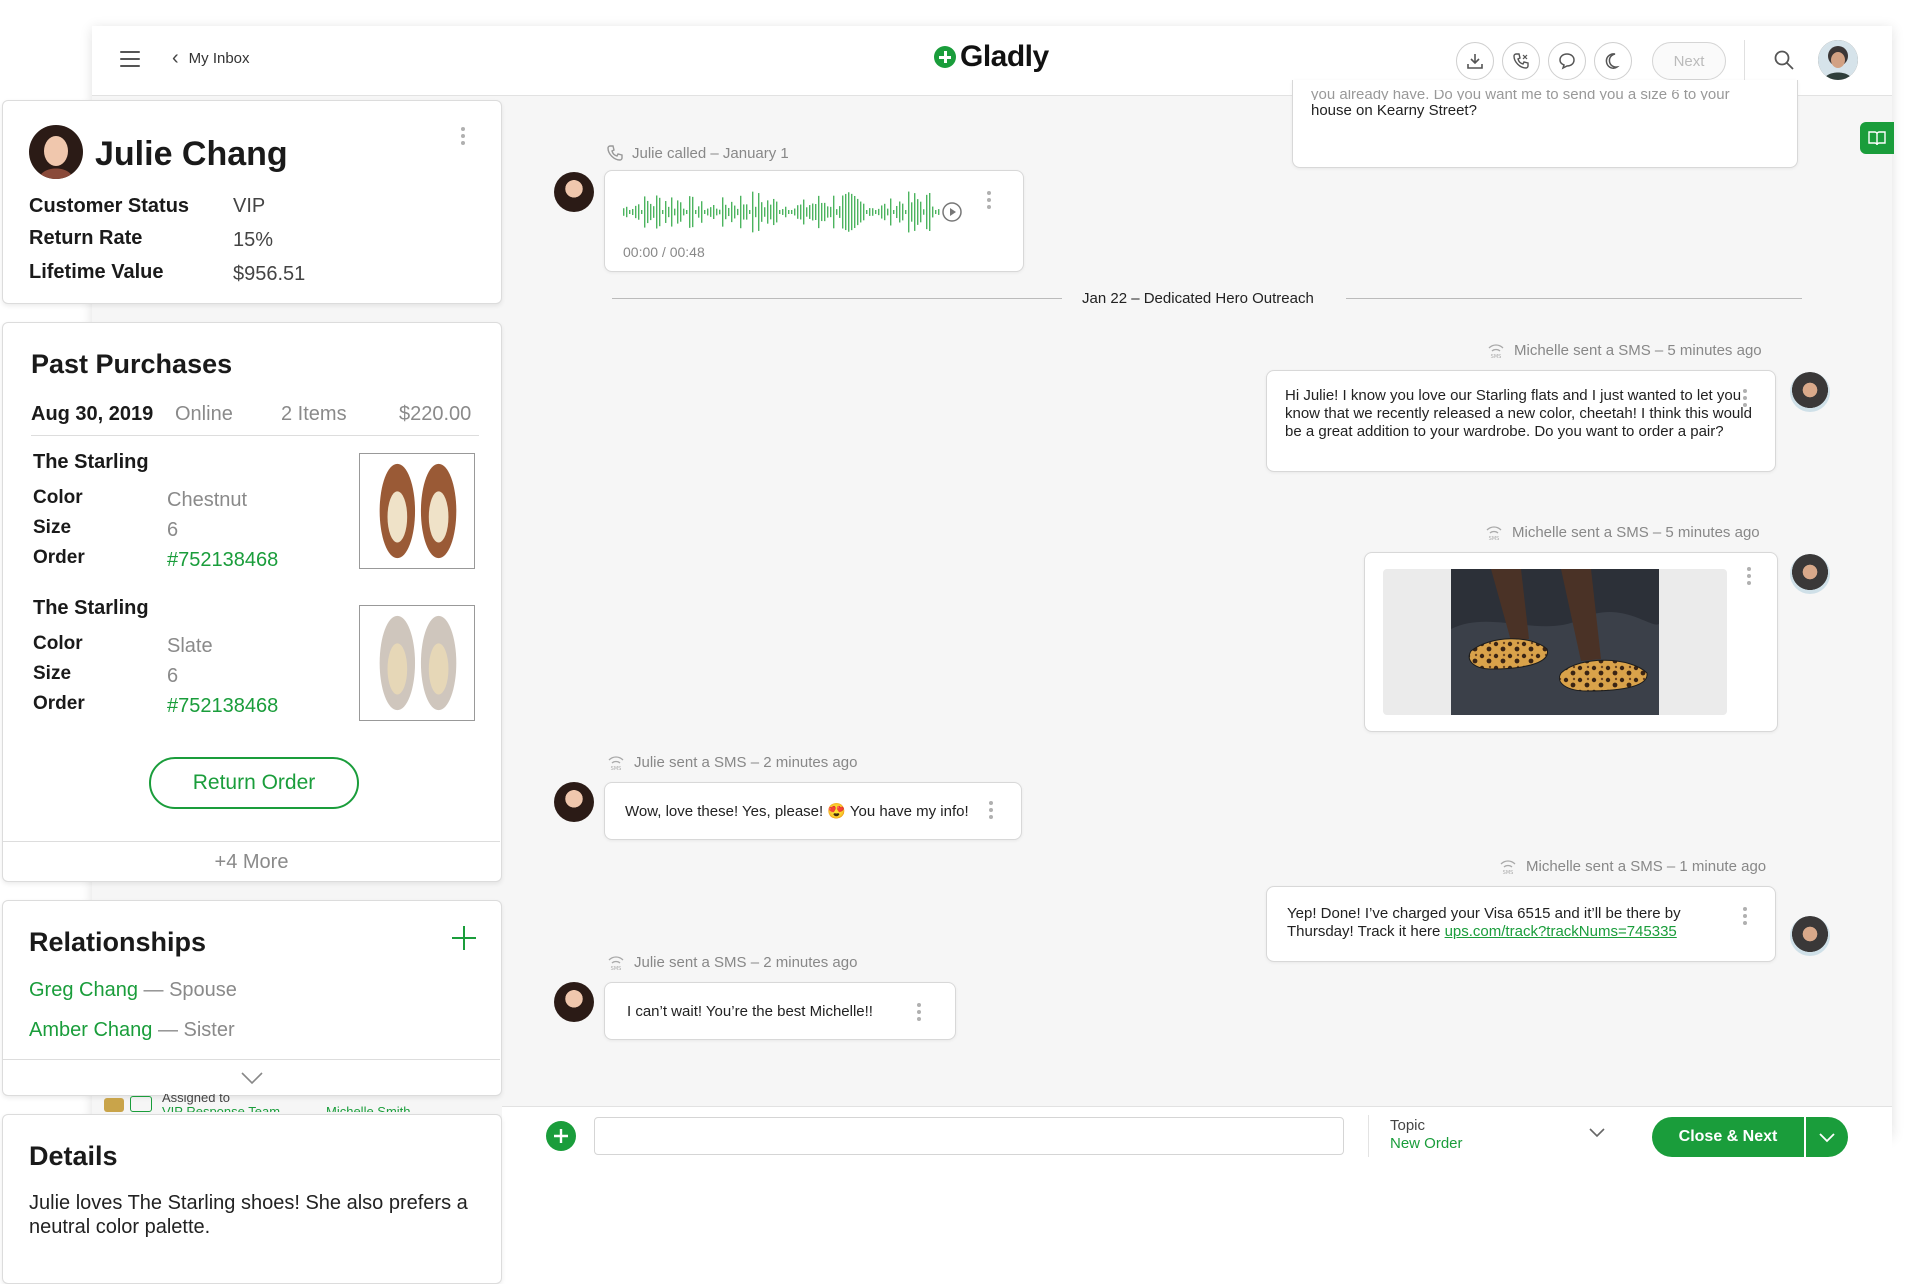 The width and height of the screenshot is (1920, 1284). Describe the element at coordinates (211, 58) in the screenshot. I see `back-to-inbox: ‹ My Inbox` at that location.